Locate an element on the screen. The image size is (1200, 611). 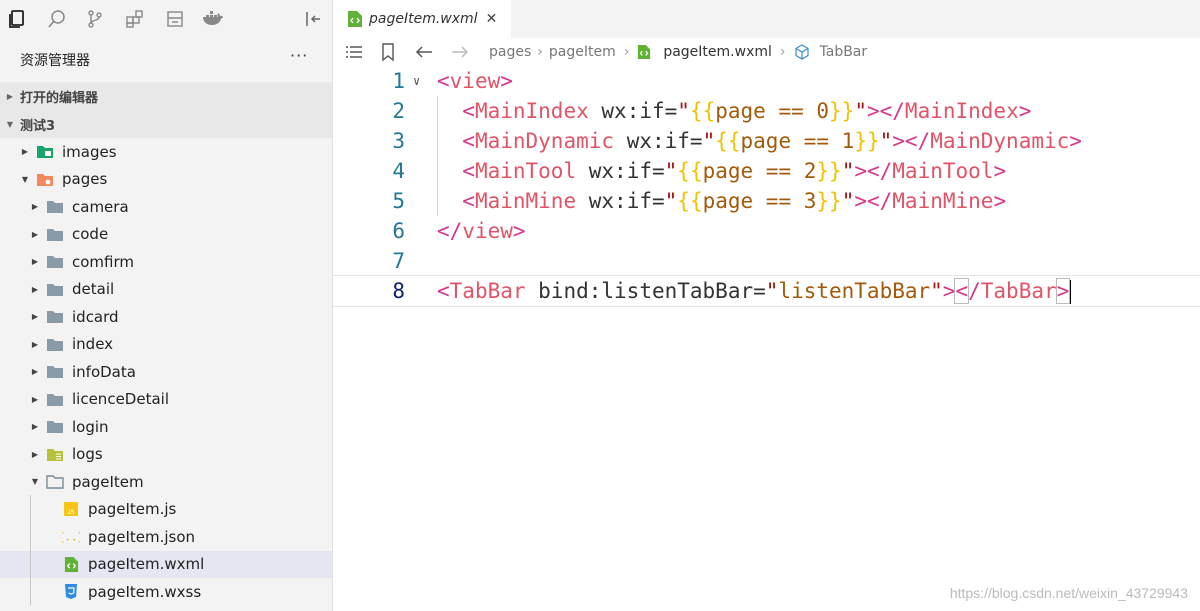
tree-item: ▶ infoData is located at coordinates (166, 372).